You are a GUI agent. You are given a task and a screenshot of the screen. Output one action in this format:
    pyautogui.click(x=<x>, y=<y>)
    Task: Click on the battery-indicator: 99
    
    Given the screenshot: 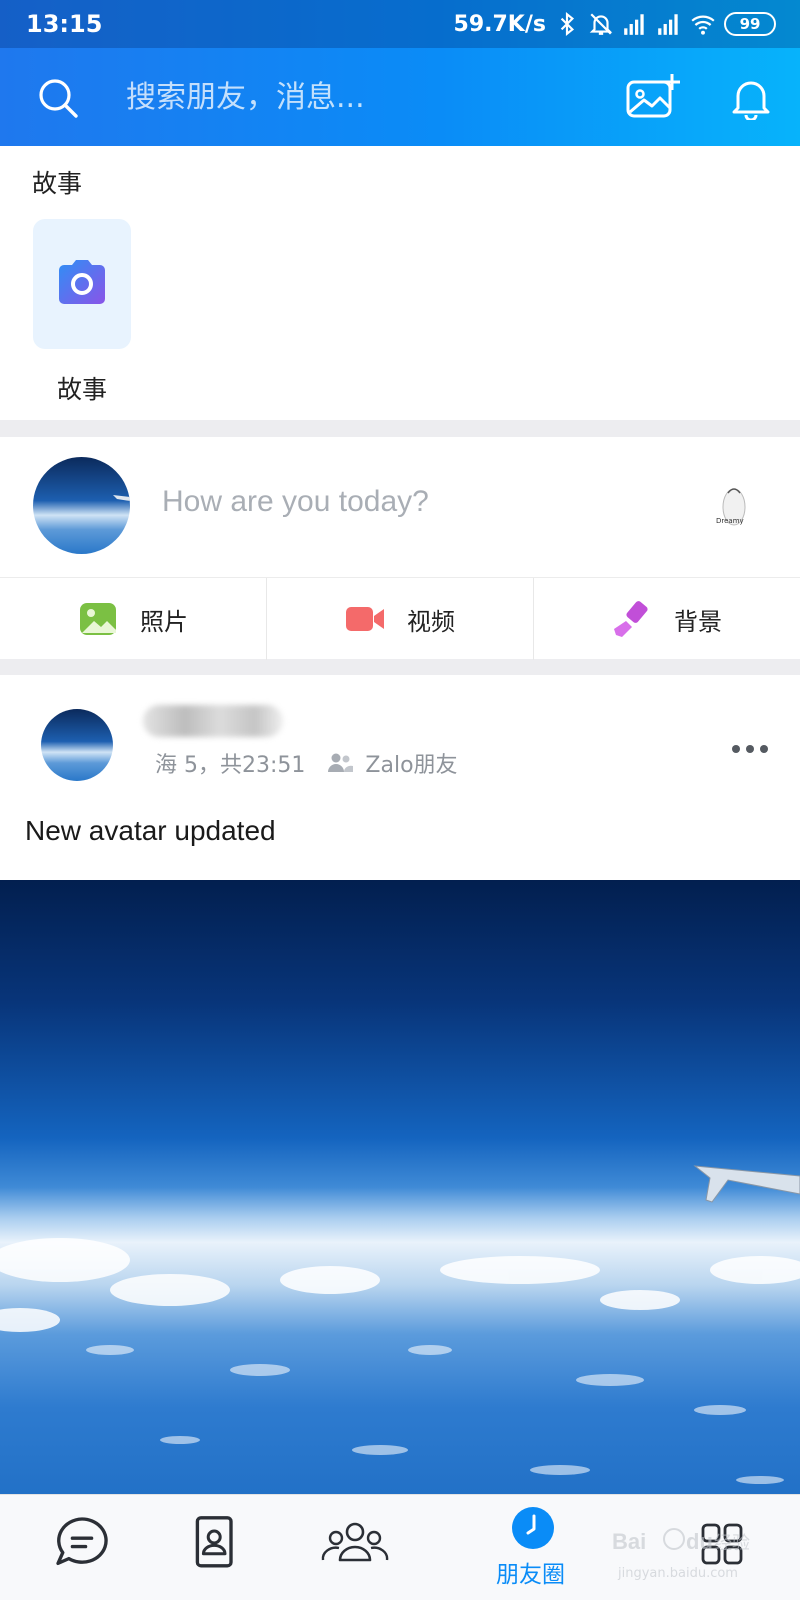 What is the action you would take?
    pyautogui.click(x=750, y=24)
    